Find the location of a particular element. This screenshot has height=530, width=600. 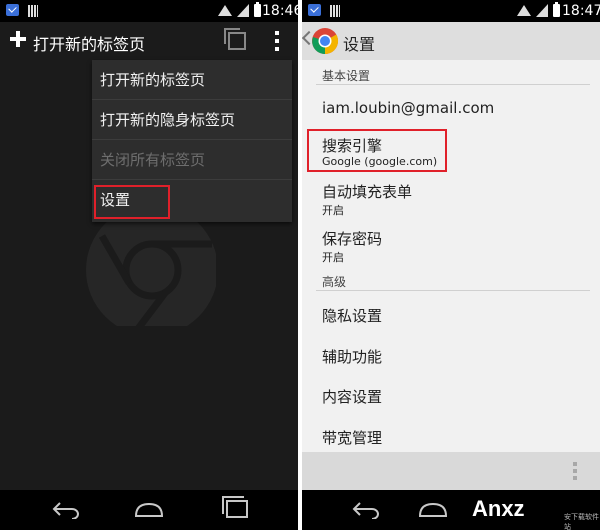

navigation-bar: Anxz 安下载软件站 is located at coordinates (451, 510).